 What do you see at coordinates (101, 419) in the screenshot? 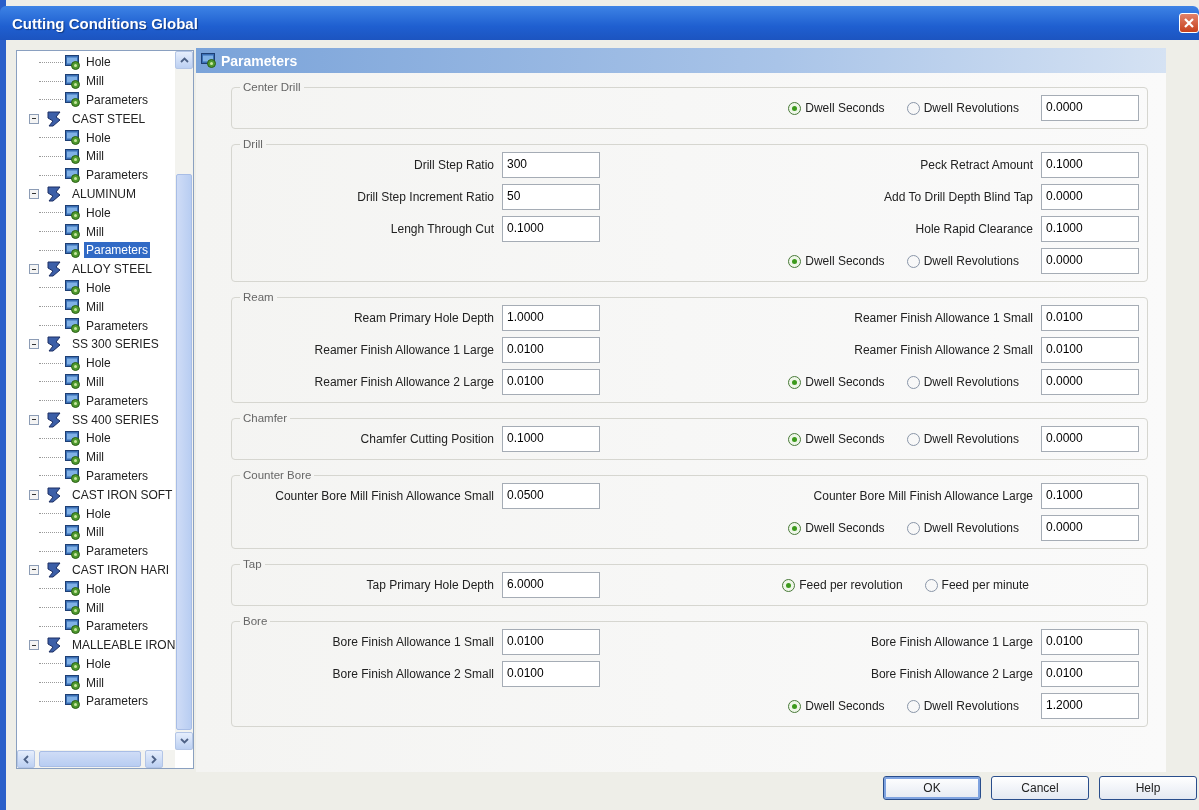
I see `tree-item: SS 400 SERIES` at bounding box center [101, 419].